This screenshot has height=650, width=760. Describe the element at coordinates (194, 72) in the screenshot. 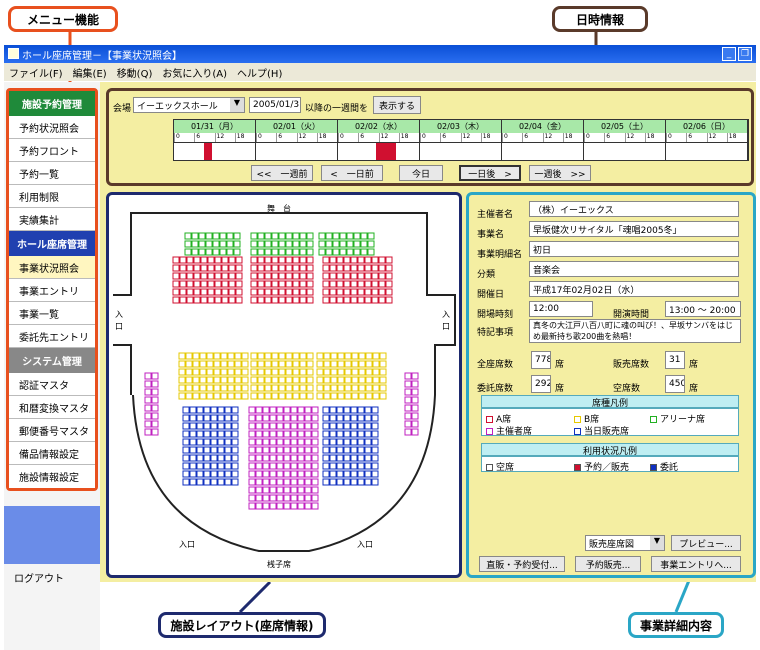

I see `menu-favorites: お気に入り(A)` at that location.